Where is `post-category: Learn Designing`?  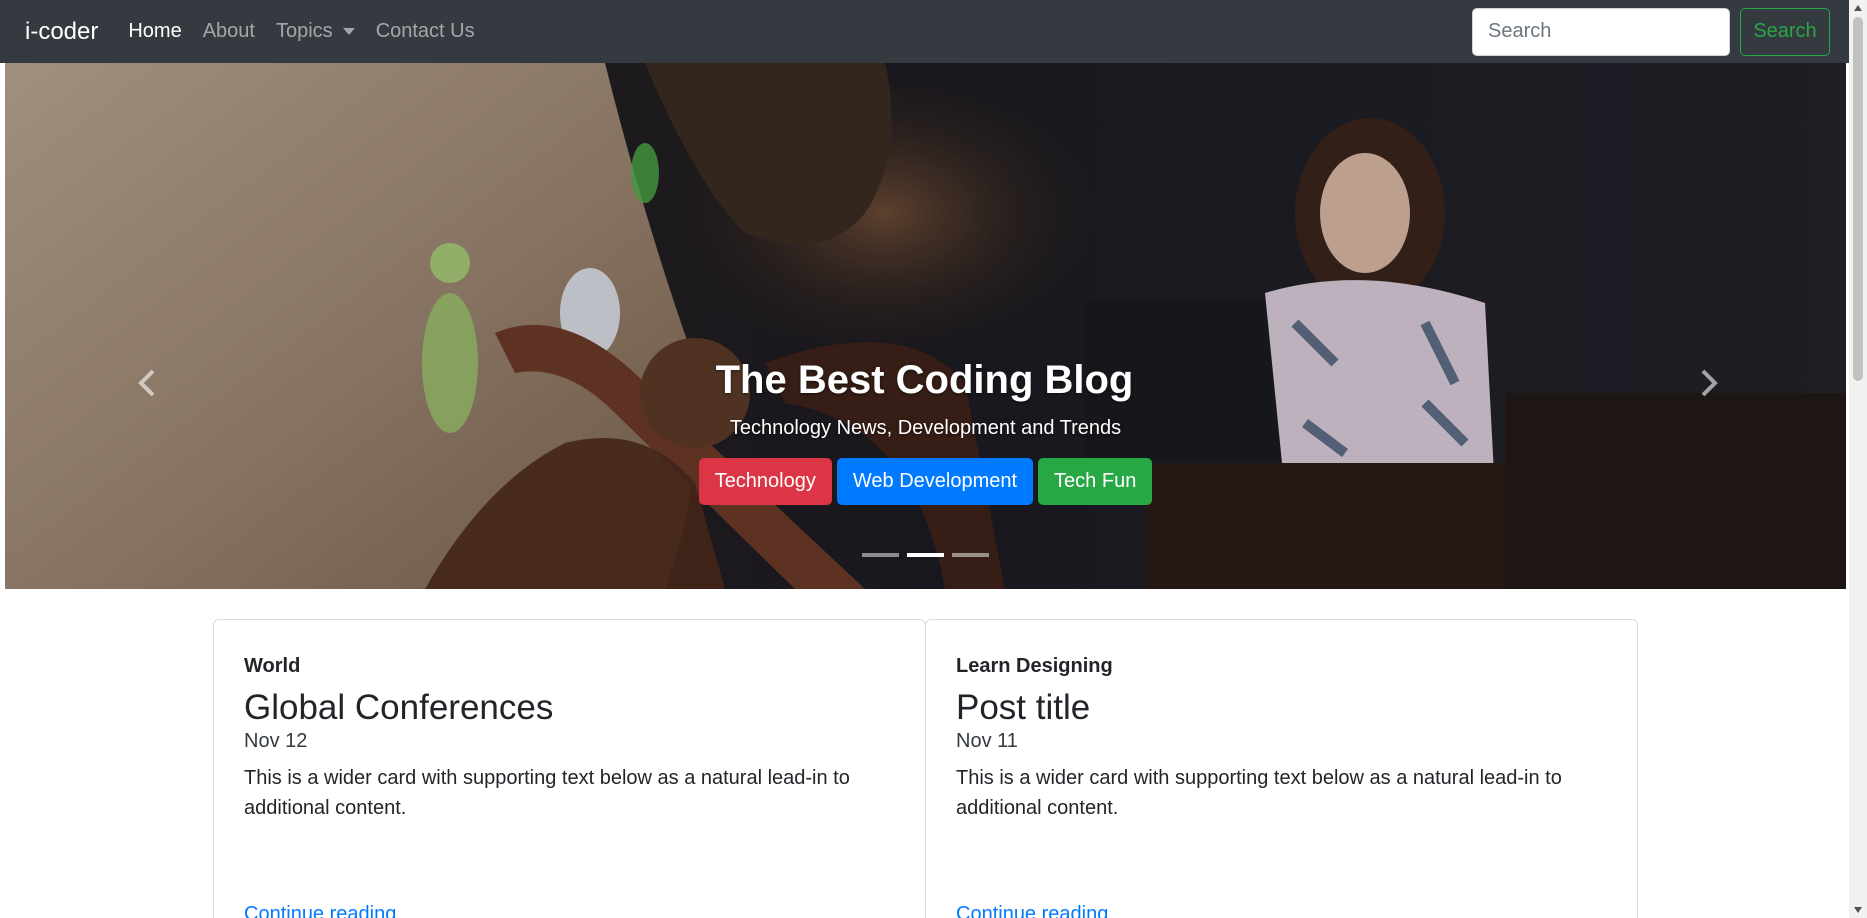 post-category: Learn Designing is located at coordinates (1034, 666).